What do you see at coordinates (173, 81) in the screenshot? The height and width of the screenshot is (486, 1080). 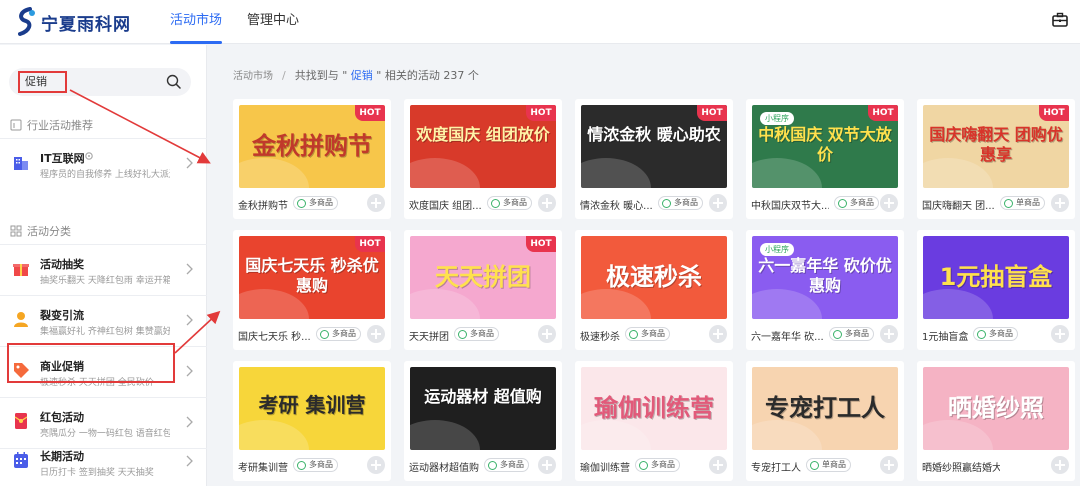 I see `search-icon` at bounding box center [173, 81].